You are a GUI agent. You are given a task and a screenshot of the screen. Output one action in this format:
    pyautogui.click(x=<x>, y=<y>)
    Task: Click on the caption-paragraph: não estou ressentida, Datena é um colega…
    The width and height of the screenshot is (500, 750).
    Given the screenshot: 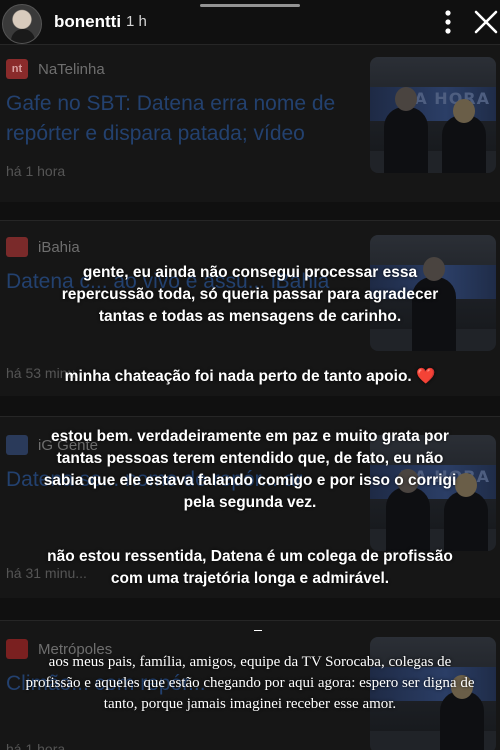 What is the action you would take?
    pyautogui.click(x=250, y=567)
    